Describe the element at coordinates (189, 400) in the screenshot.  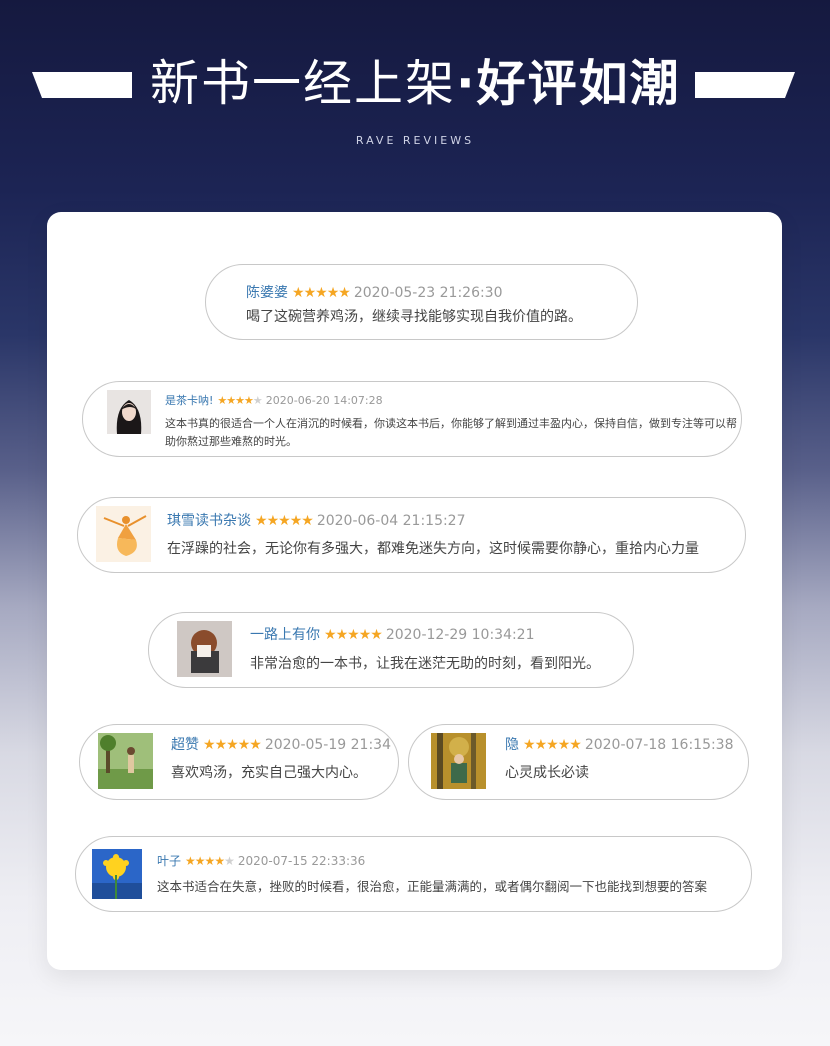
I see `reviewer-name: 是茶卡呐!` at that location.